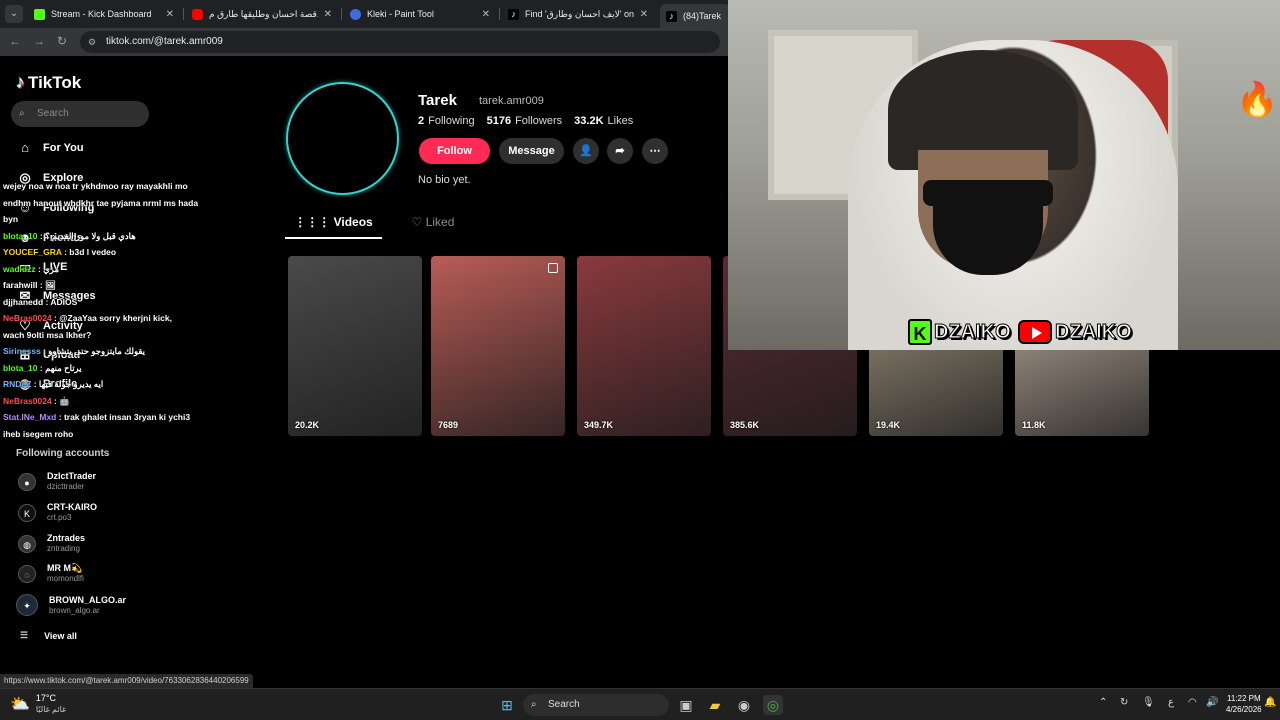 This screenshot has height=720, width=1280. I want to click on volume-icon: 🔊, so click(1212, 702).